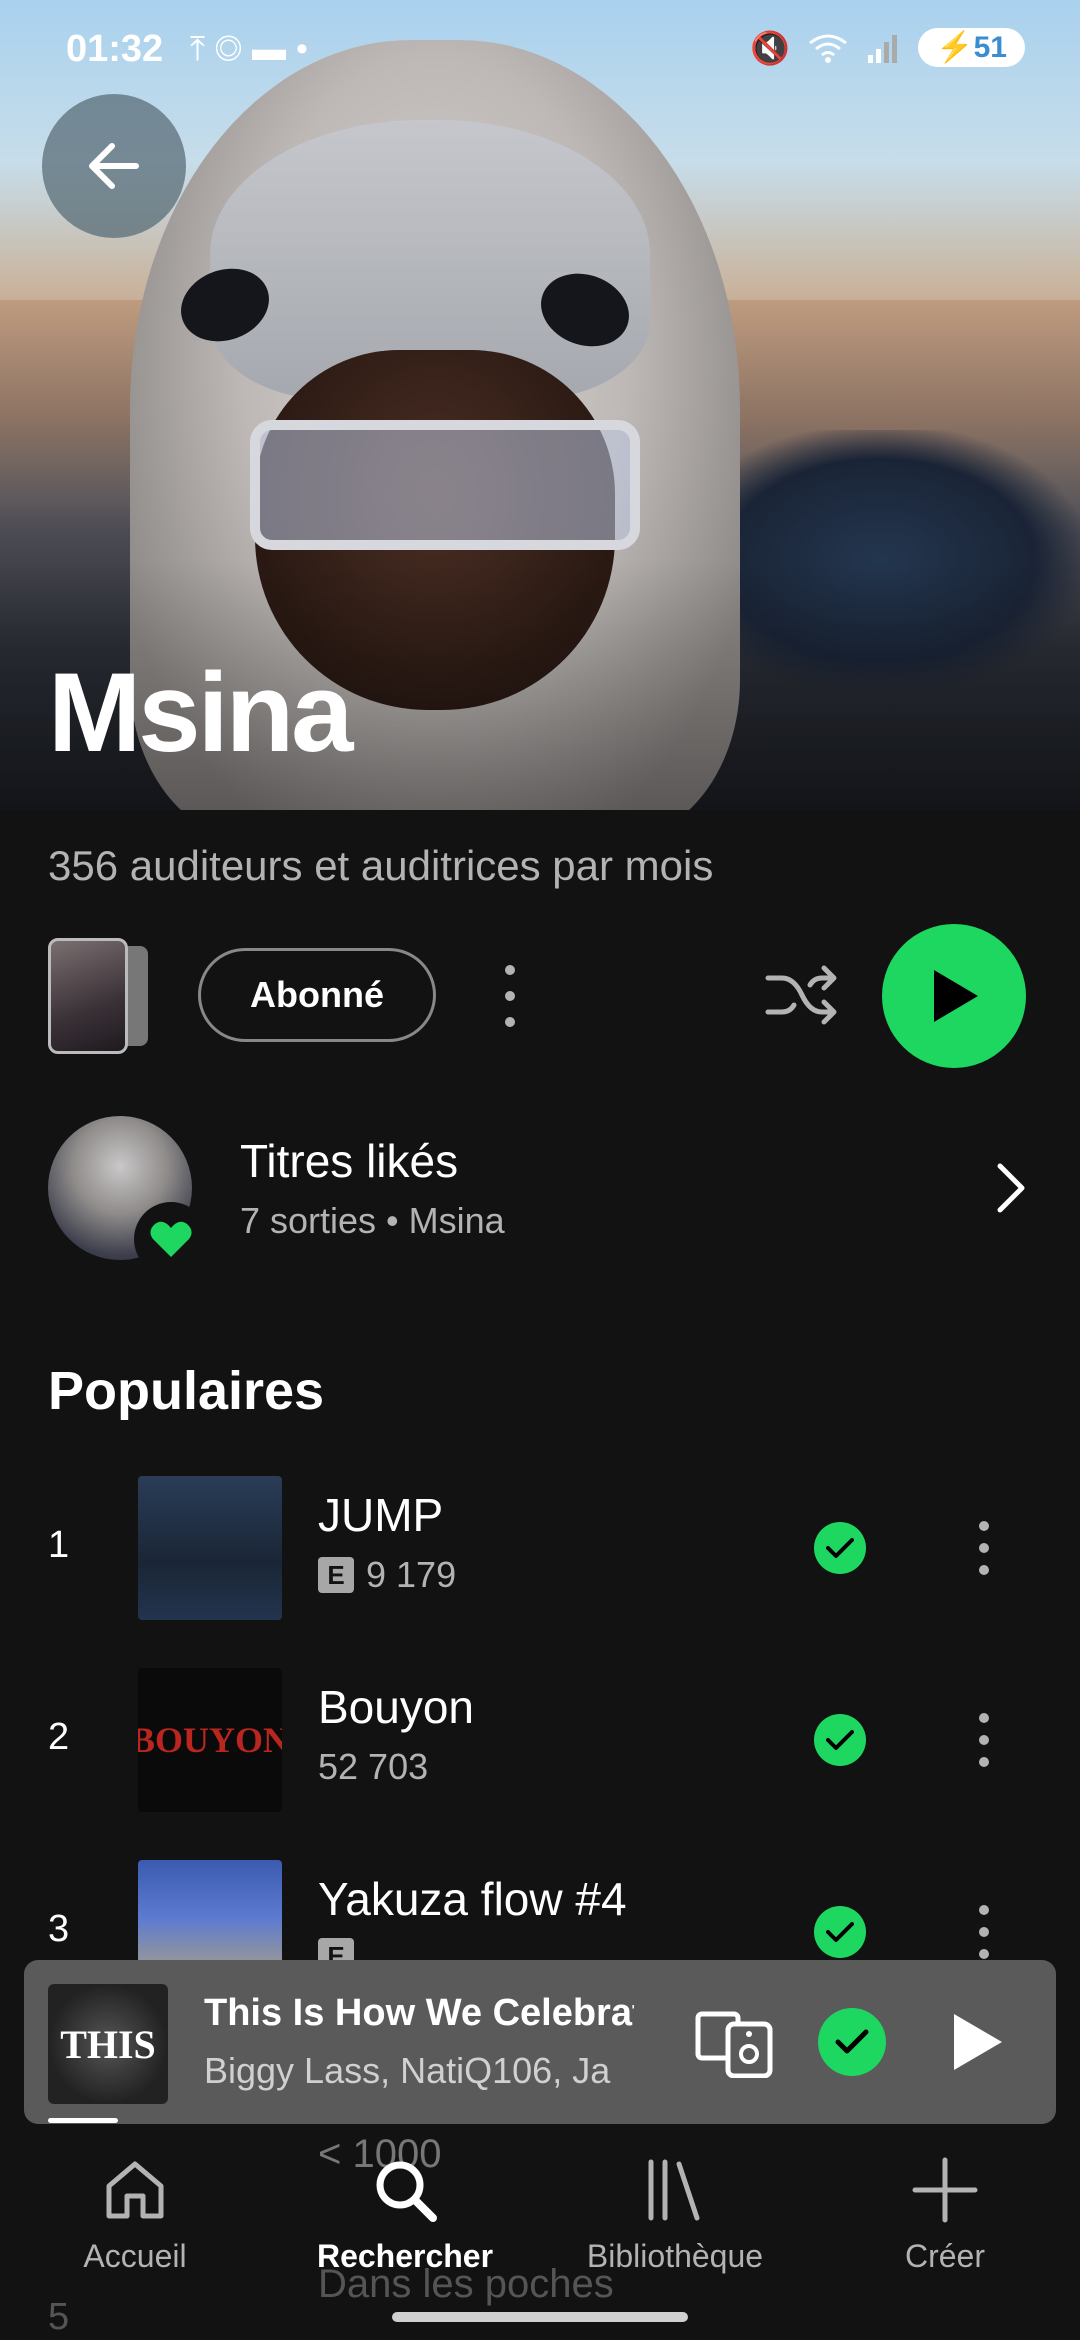 This screenshot has width=1080, height=2340. Describe the element at coordinates (135, 2190) in the screenshot. I see `home-icon` at that location.